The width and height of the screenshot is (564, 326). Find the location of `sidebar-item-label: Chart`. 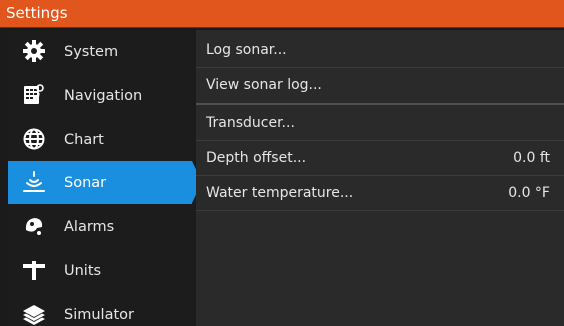

sidebar-item-label: Chart is located at coordinates (84, 140).